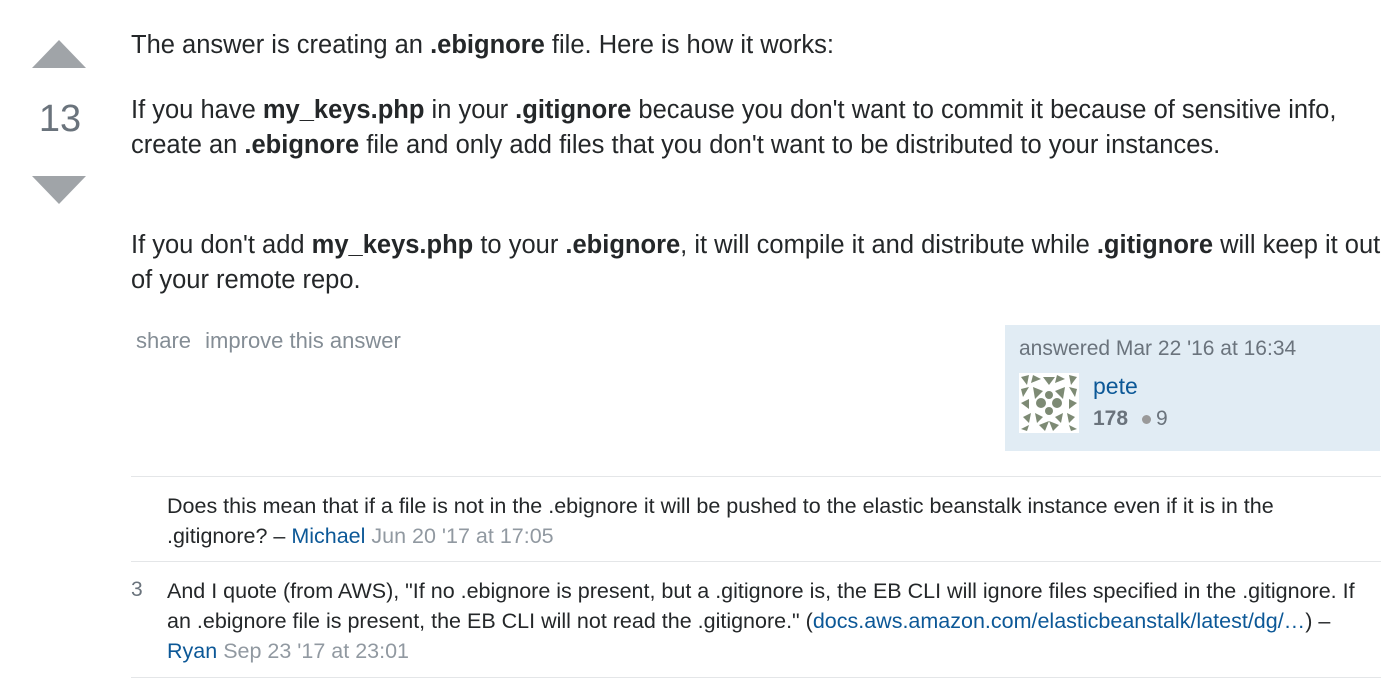 This screenshot has width=1400, height=687. What do you see at coordinates (1155, 419) in the screenshot?
I see `bronze-badge-count: 9` at bounding box center [1155, 419].